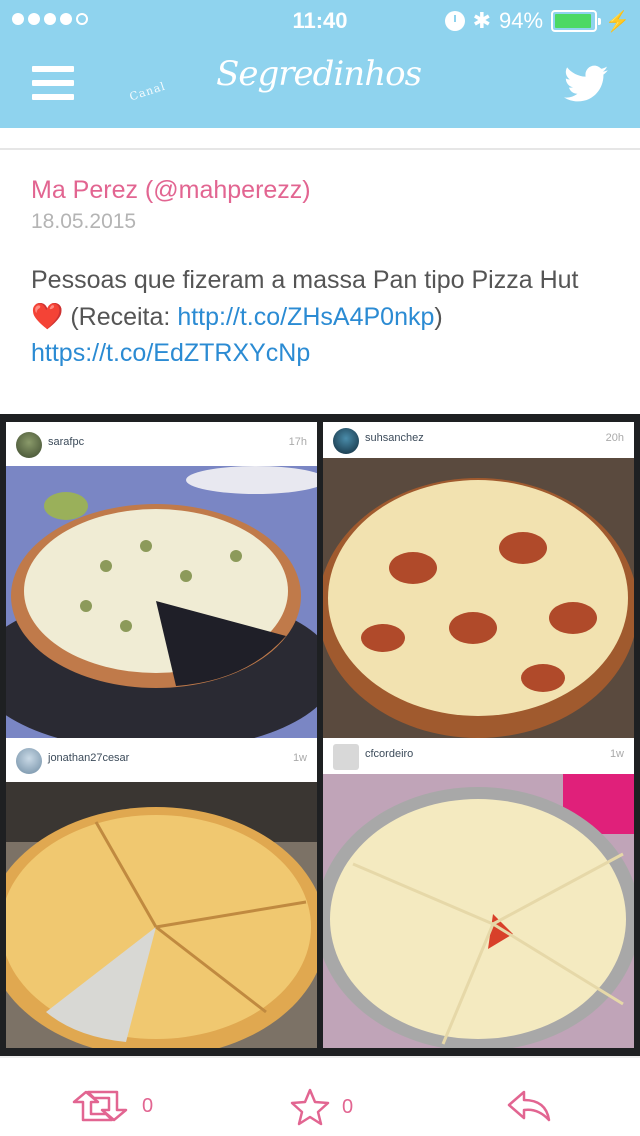  Describe the element at coordinates (66, 442) in the screenshot. I see `collage-username: sarafpc` at that location.